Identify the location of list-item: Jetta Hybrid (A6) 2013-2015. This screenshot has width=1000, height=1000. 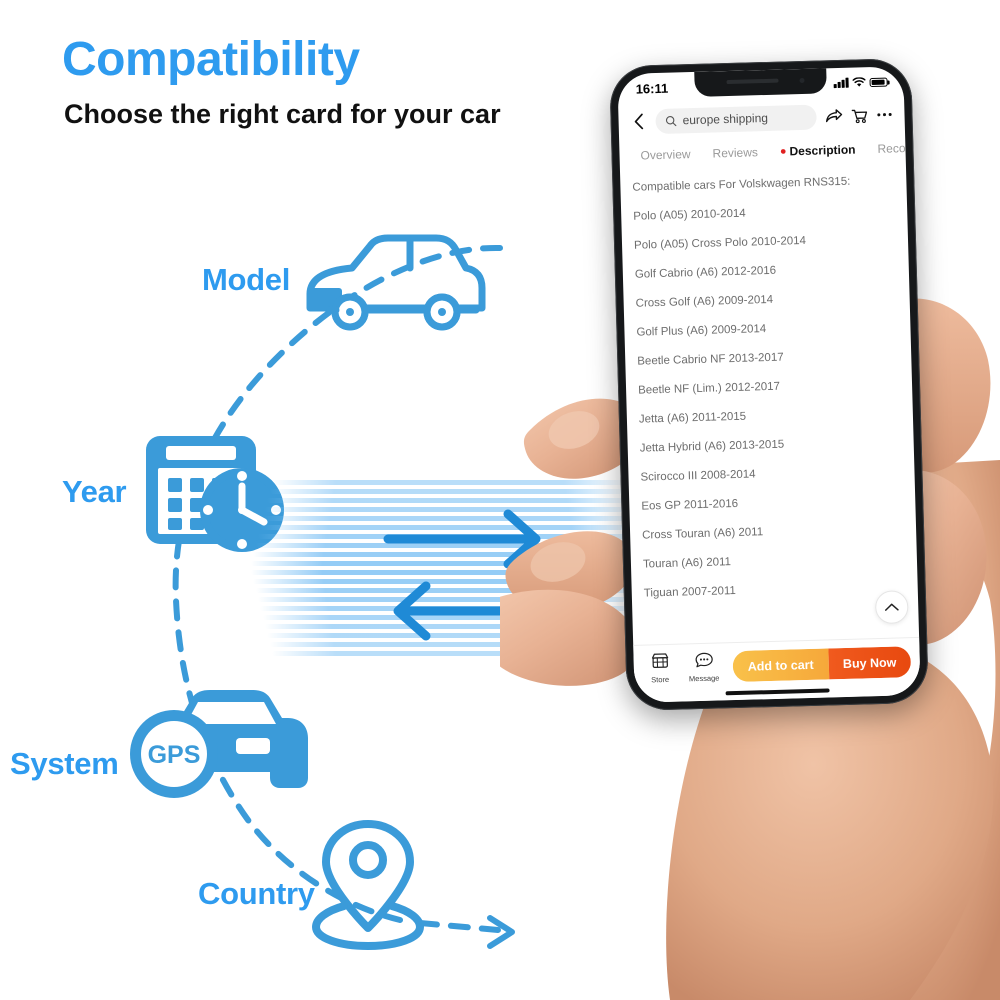
(712, 446).